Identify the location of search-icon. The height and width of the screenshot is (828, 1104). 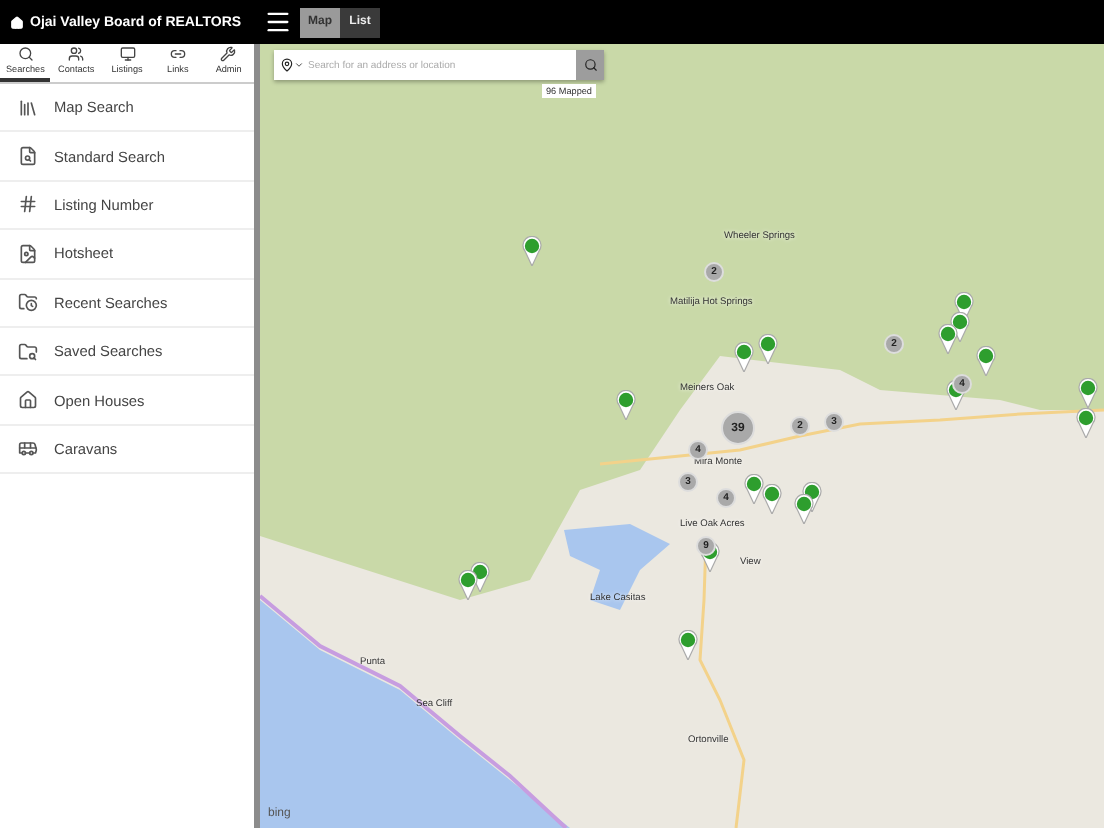
(590, 65).